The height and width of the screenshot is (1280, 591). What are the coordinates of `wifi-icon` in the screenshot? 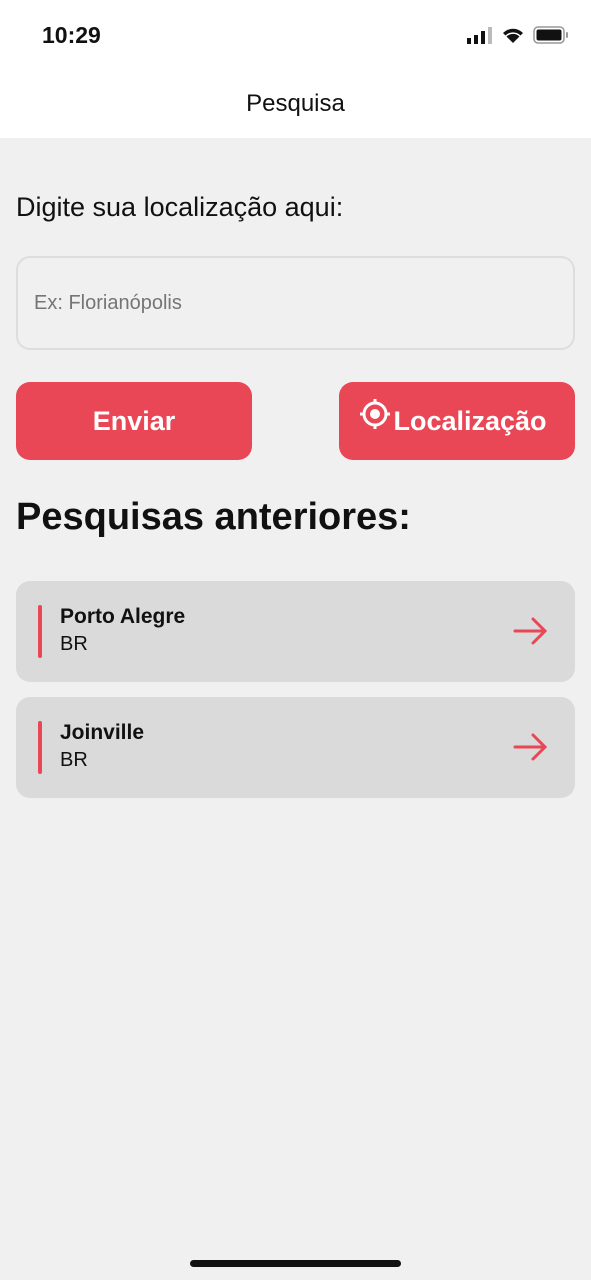 It's located at (513, 35).